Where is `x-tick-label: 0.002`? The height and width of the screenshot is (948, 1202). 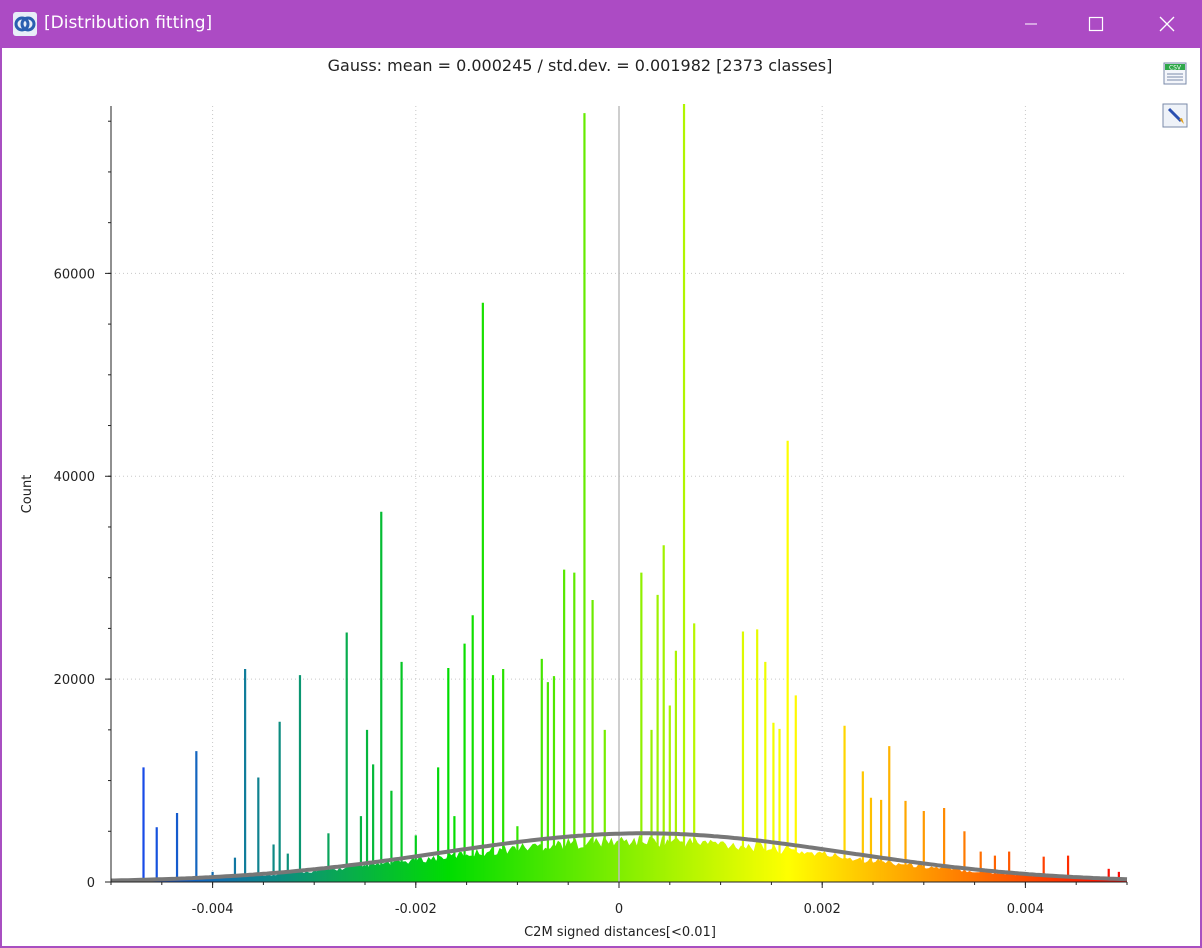
x-tick-label: 0.002 is located at coordinates (822, 909).